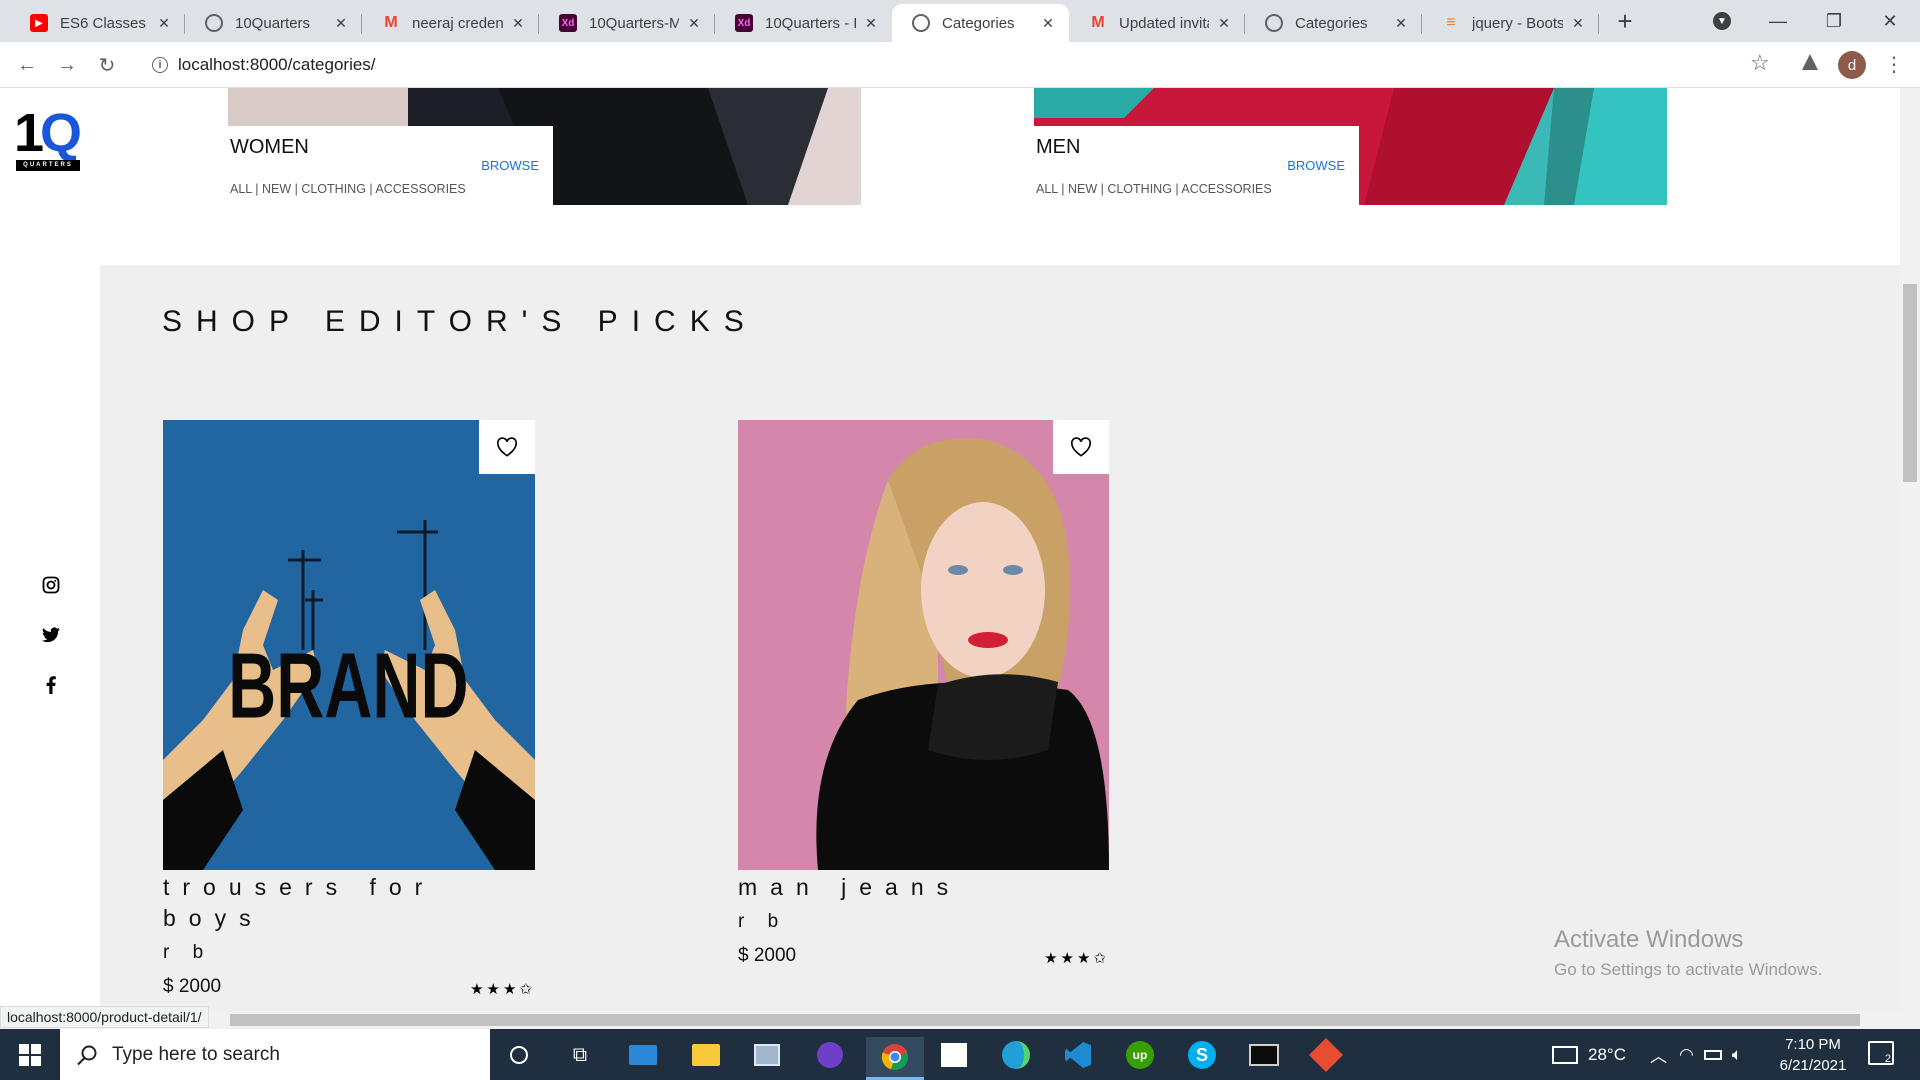 Image resolution: width=1920 pixels, height=1080 pixels. Describe the element at coordinates (51, 635) in the screenshot. I see `twitter-icon` at that location.